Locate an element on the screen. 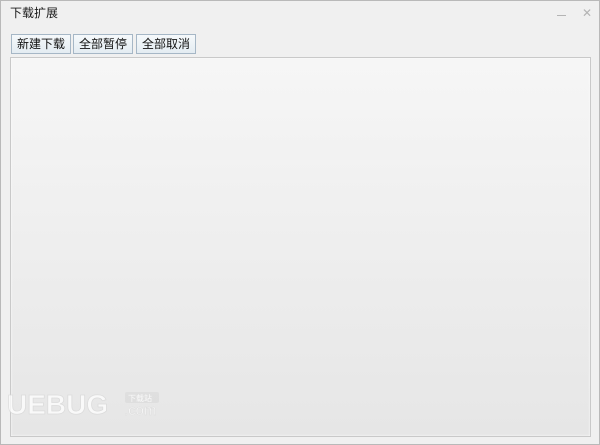  pause-all-button: 全部暂停 is located at coordinates (103, 44).